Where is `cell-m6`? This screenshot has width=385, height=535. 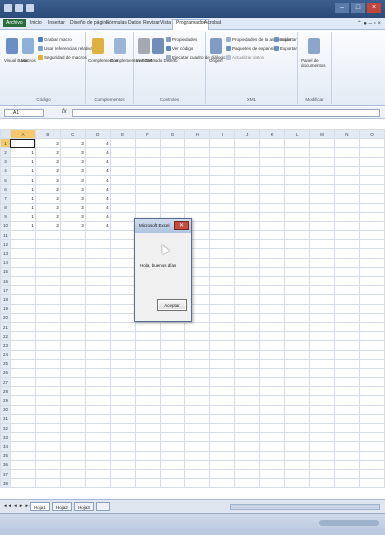 cell-m6 is located at coordinates (322, 189).